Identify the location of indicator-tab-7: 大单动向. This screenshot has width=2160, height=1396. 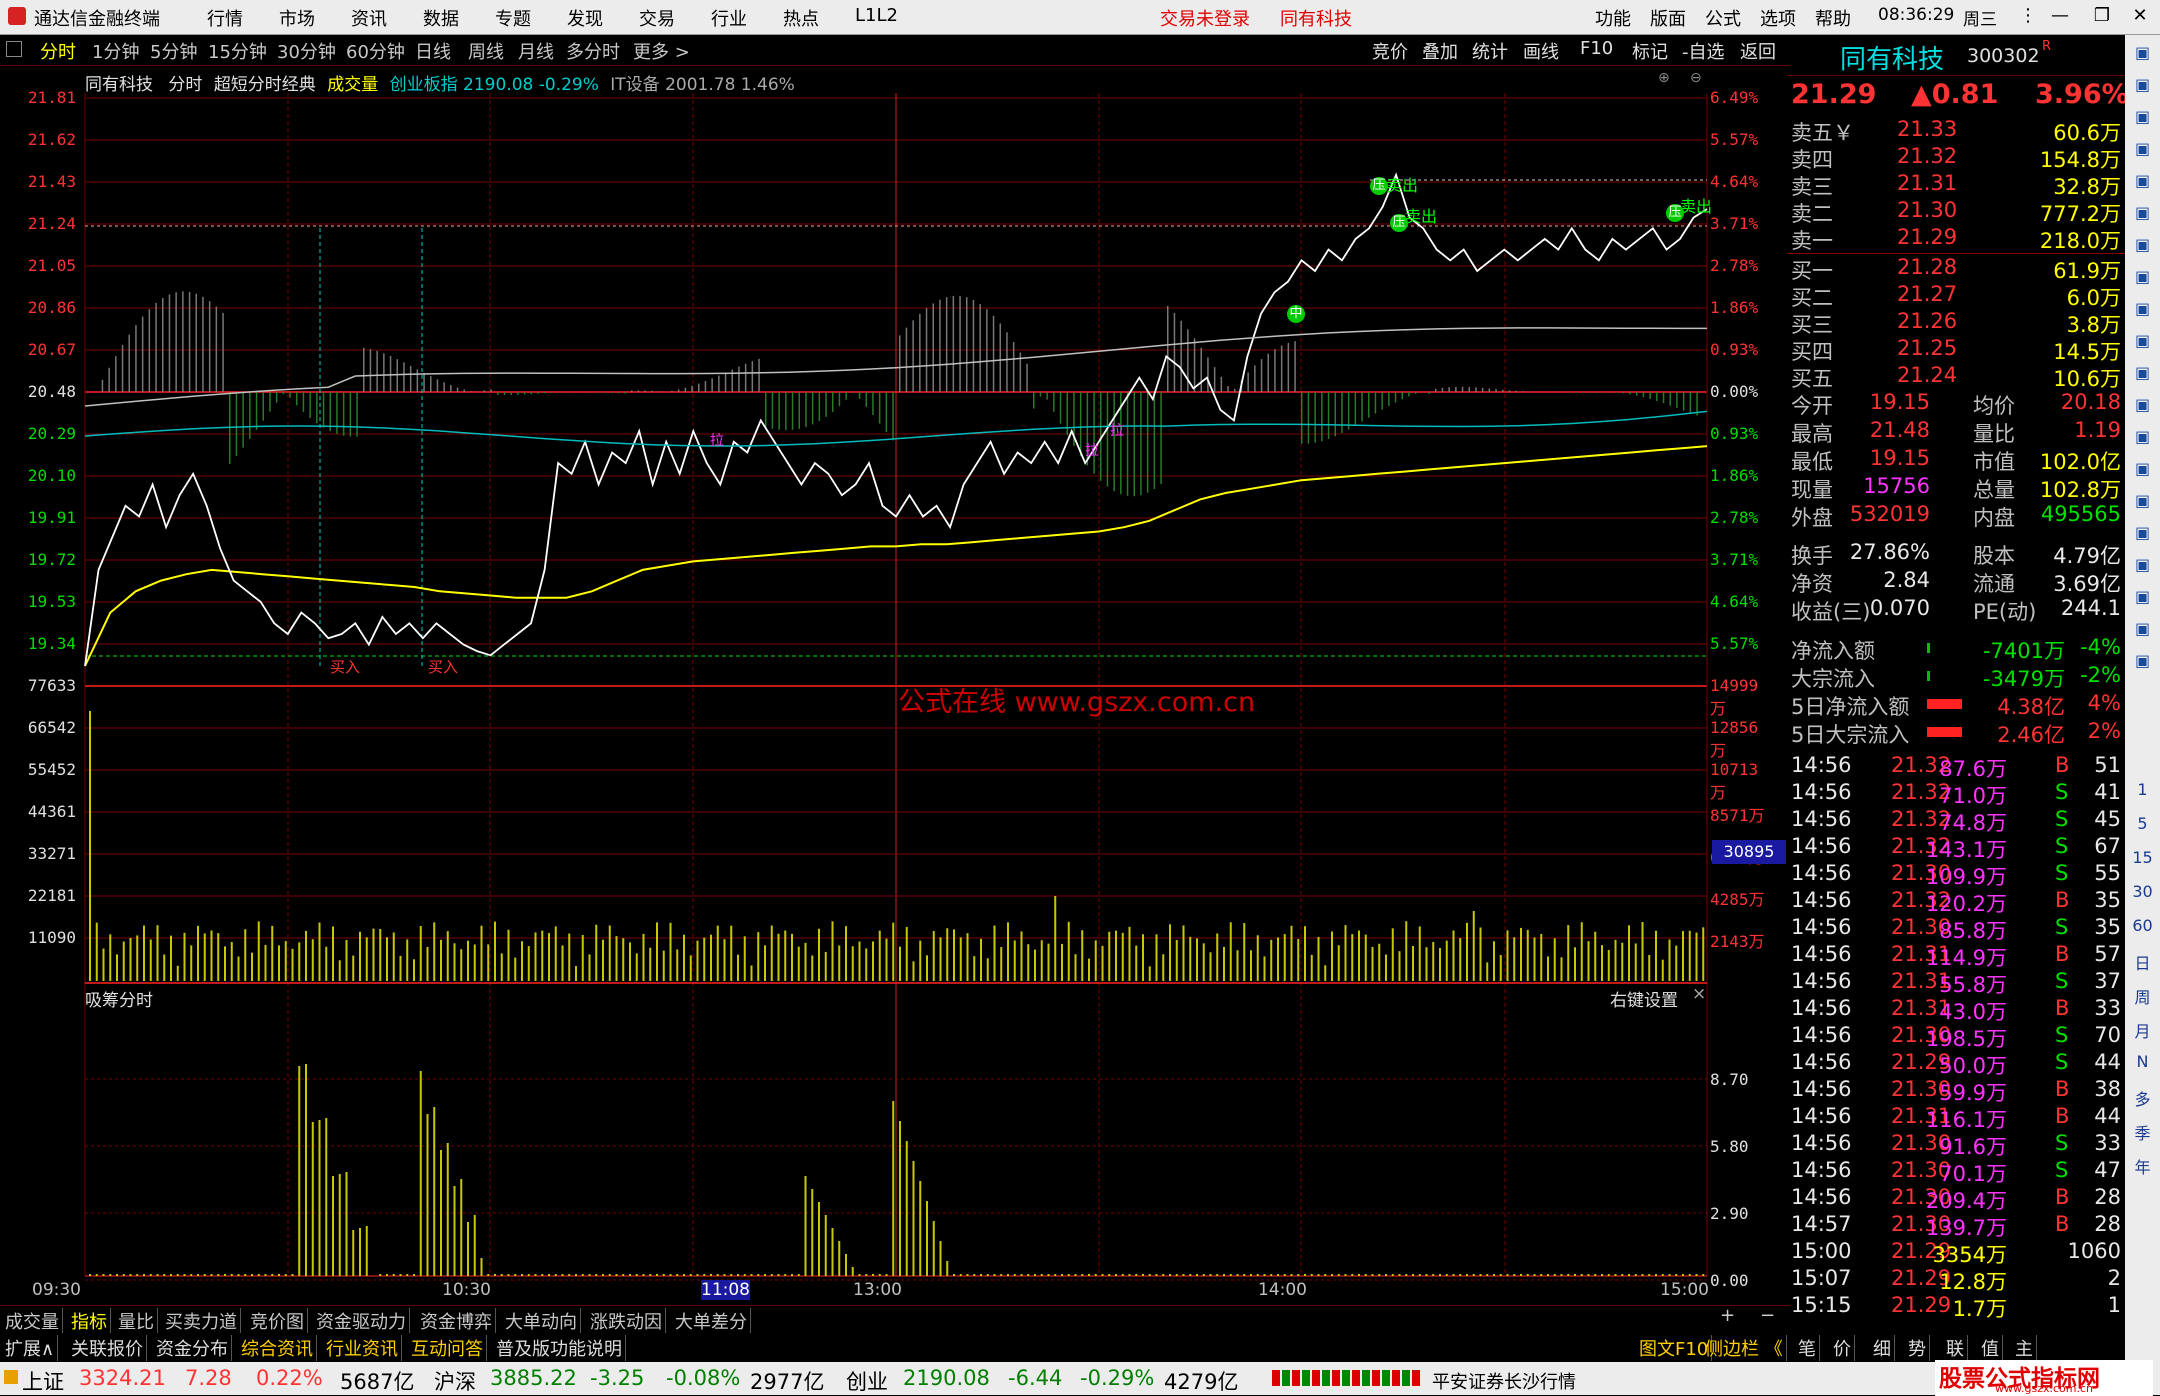
(541, 1321).